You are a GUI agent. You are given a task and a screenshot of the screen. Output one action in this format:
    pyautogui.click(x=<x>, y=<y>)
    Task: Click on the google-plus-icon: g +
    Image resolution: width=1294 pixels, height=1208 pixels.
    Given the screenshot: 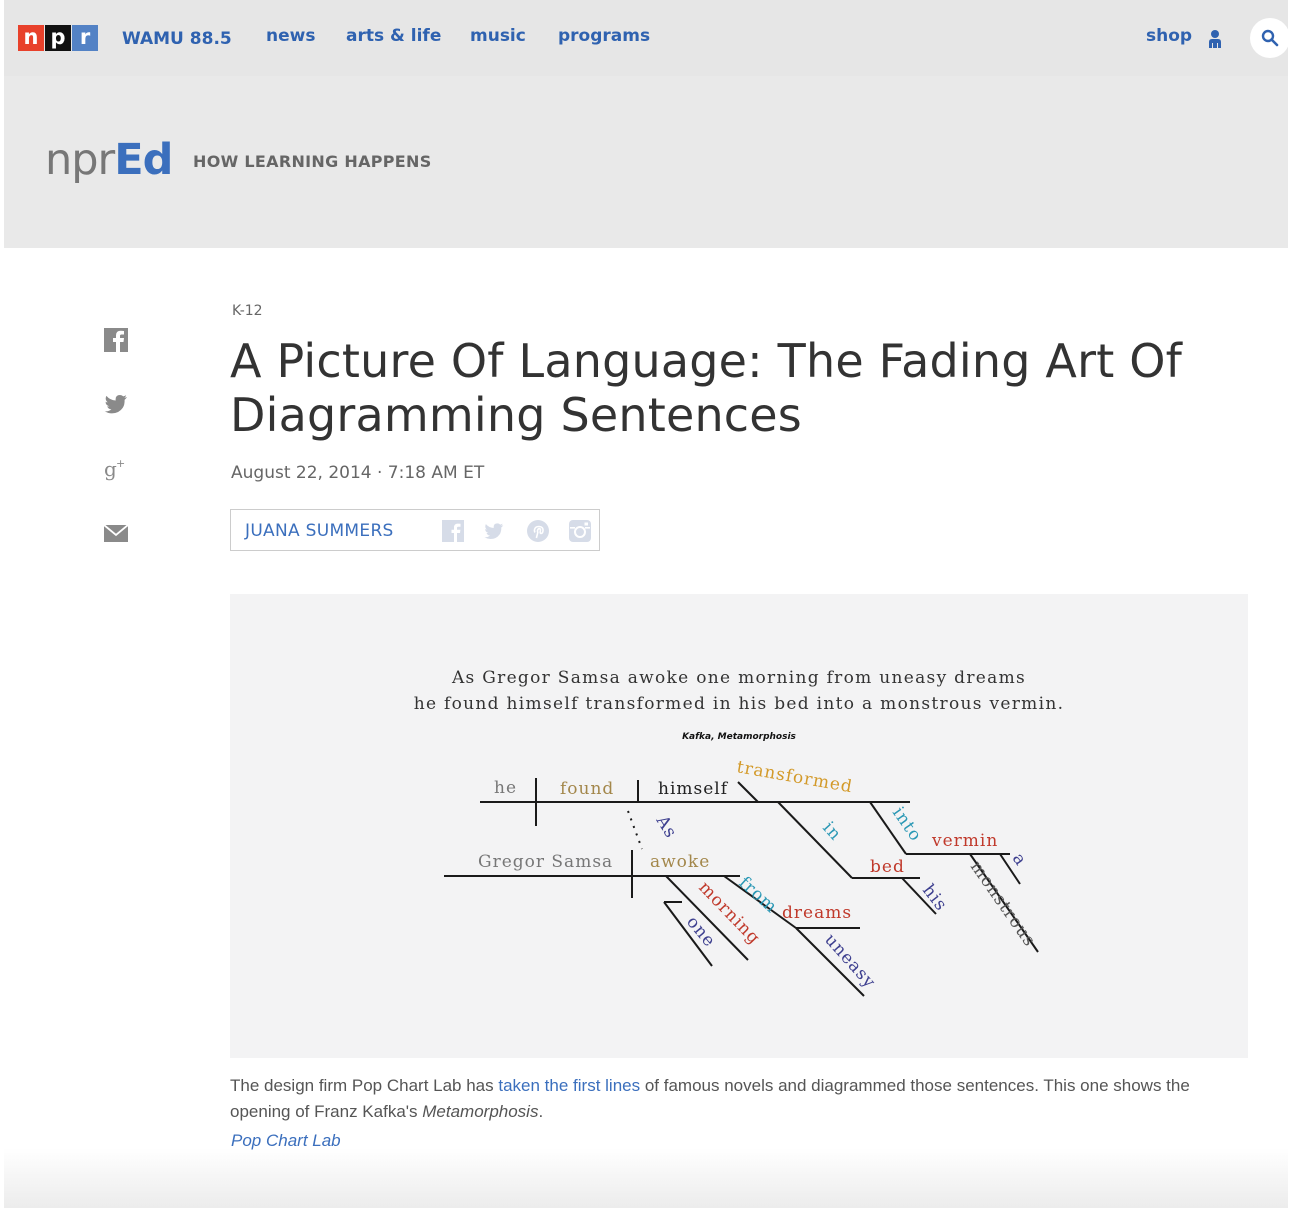 What is the action you would take?
    pyautogui.click(x=114, y=469)
    